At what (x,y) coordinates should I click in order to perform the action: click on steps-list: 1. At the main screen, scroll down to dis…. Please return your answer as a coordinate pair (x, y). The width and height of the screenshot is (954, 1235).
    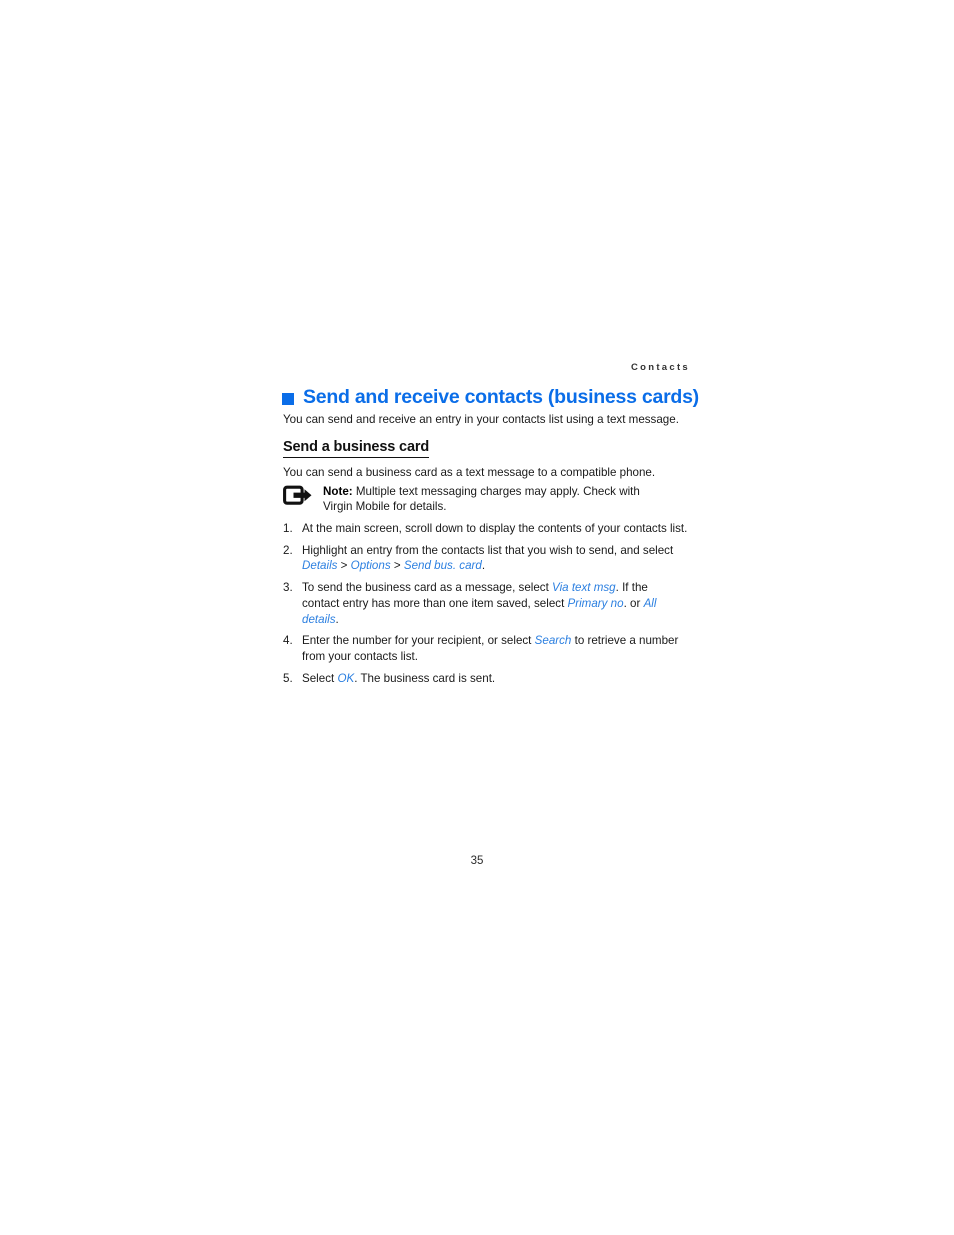
    Looking at the image, I should click on (485, 606).